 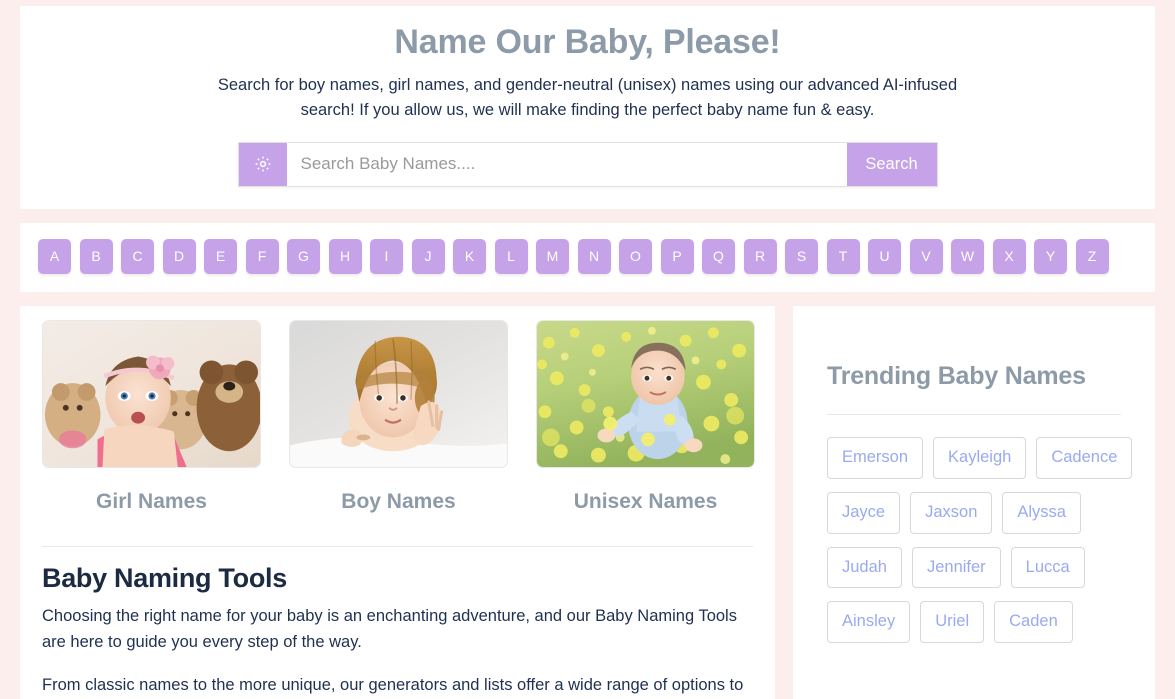 I want to click on category-label-boy: Boy Names, so click(x=398, y=501).